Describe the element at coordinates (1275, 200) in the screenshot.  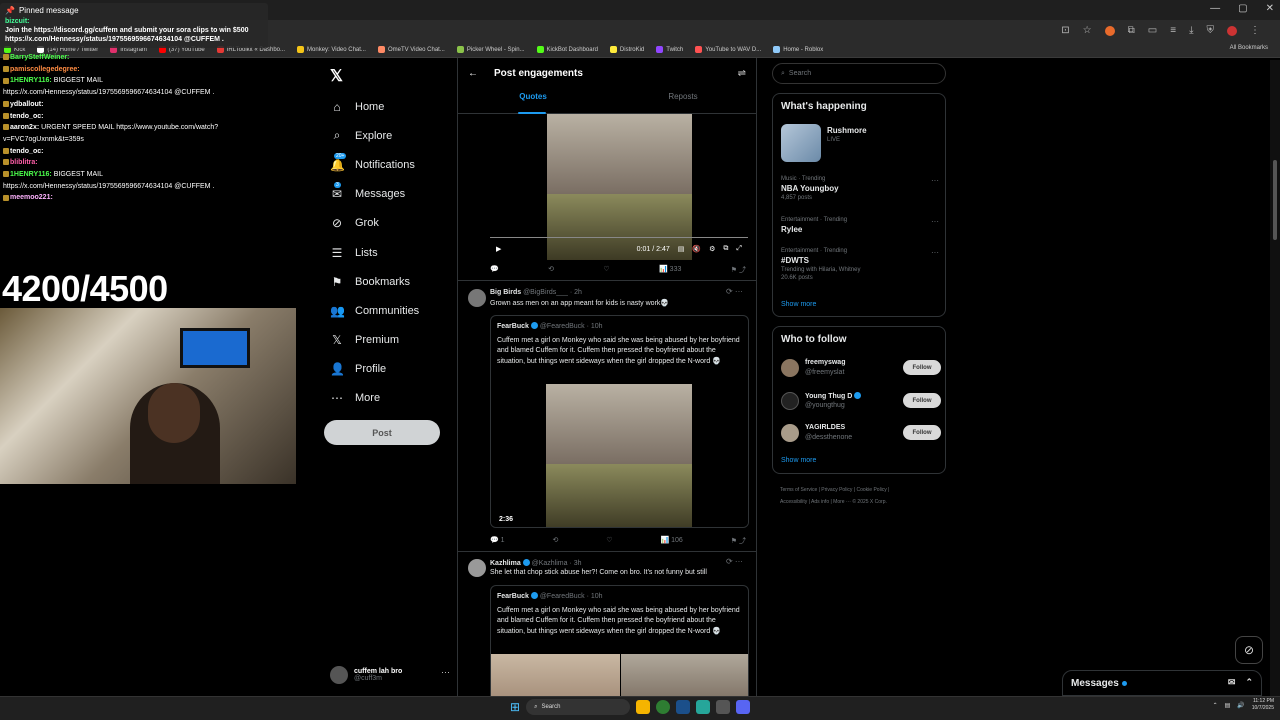
I see `scrollbar-thumb` at that location.